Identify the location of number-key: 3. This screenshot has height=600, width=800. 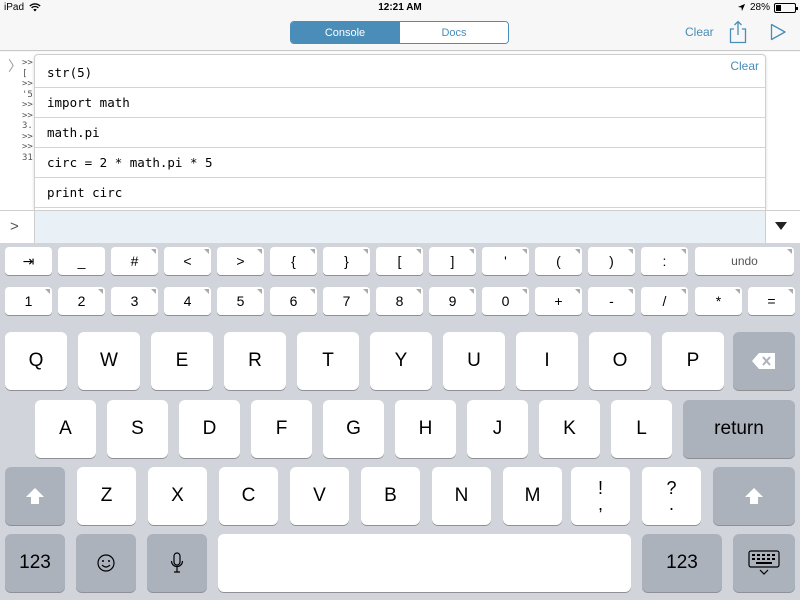
(134, 301).